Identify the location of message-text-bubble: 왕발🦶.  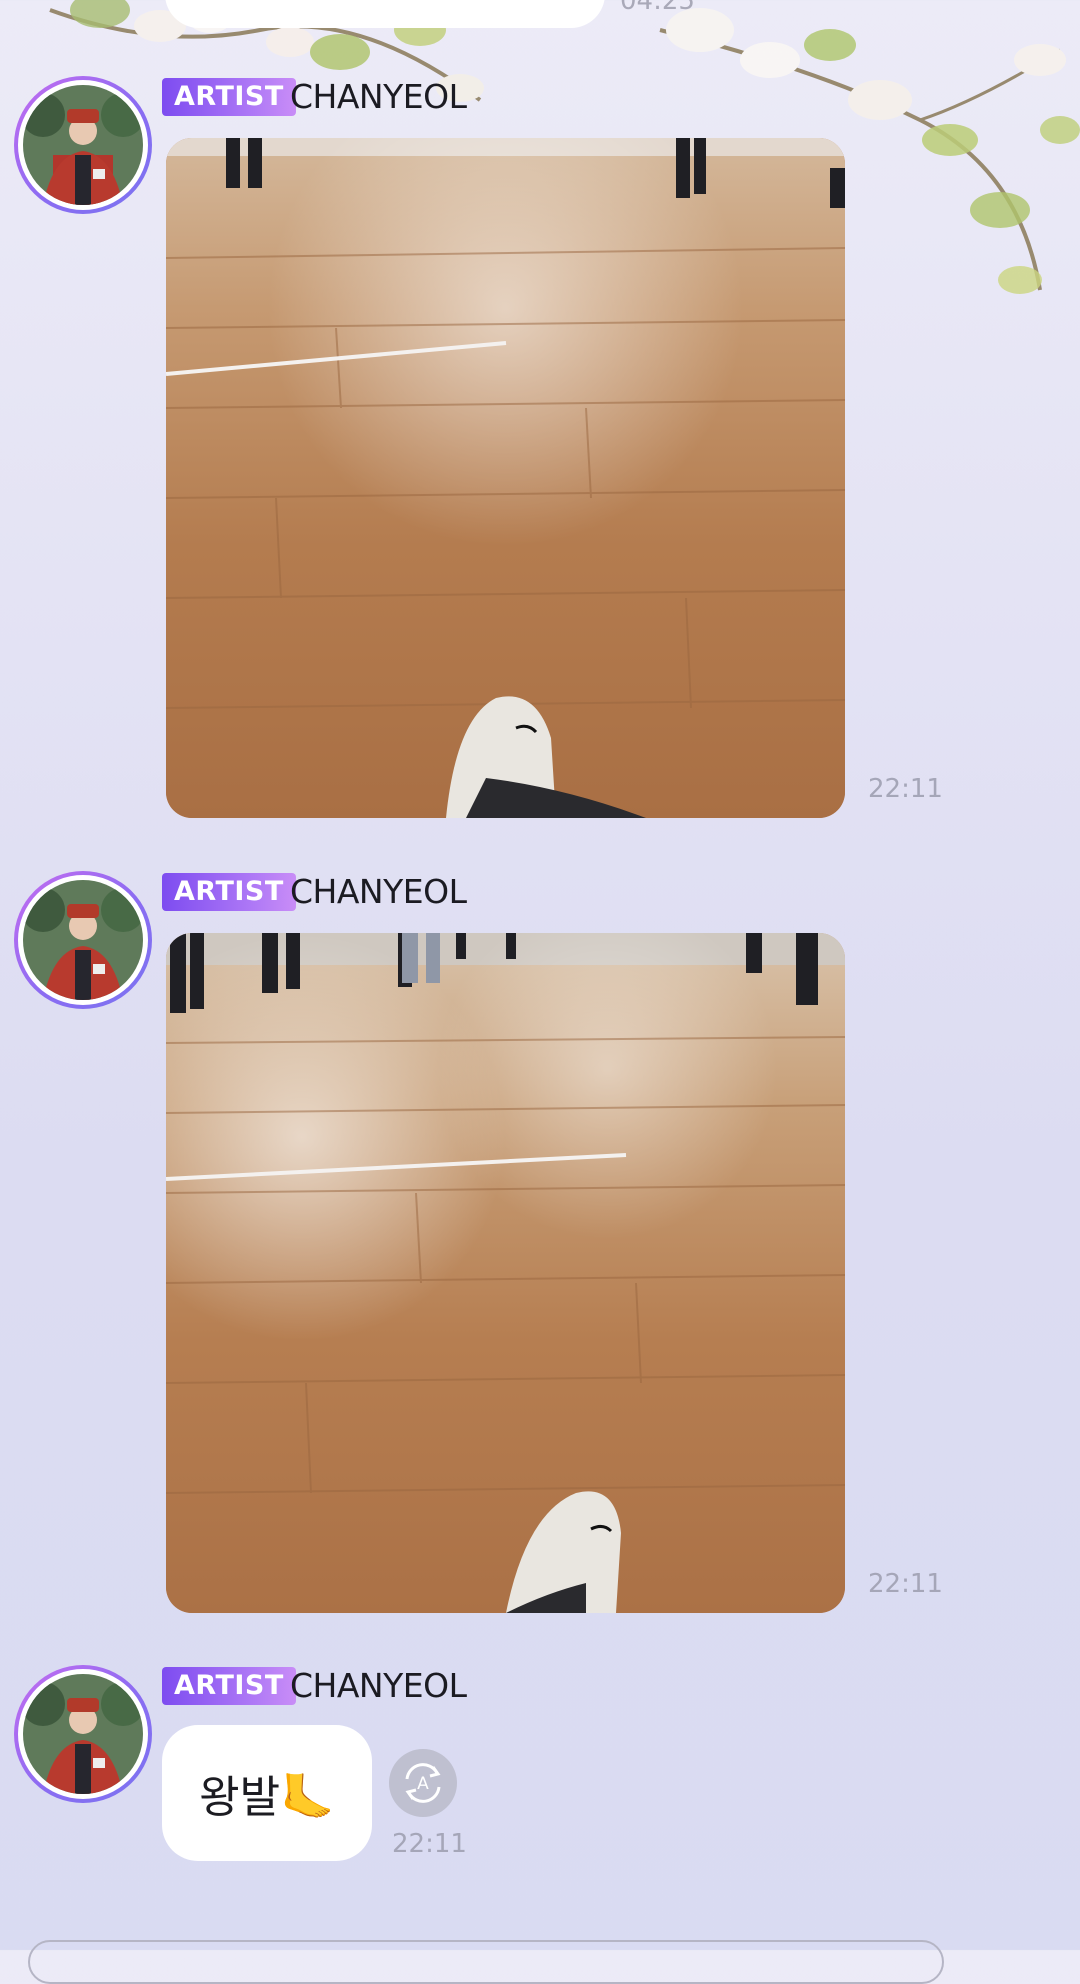
(267, 1793).